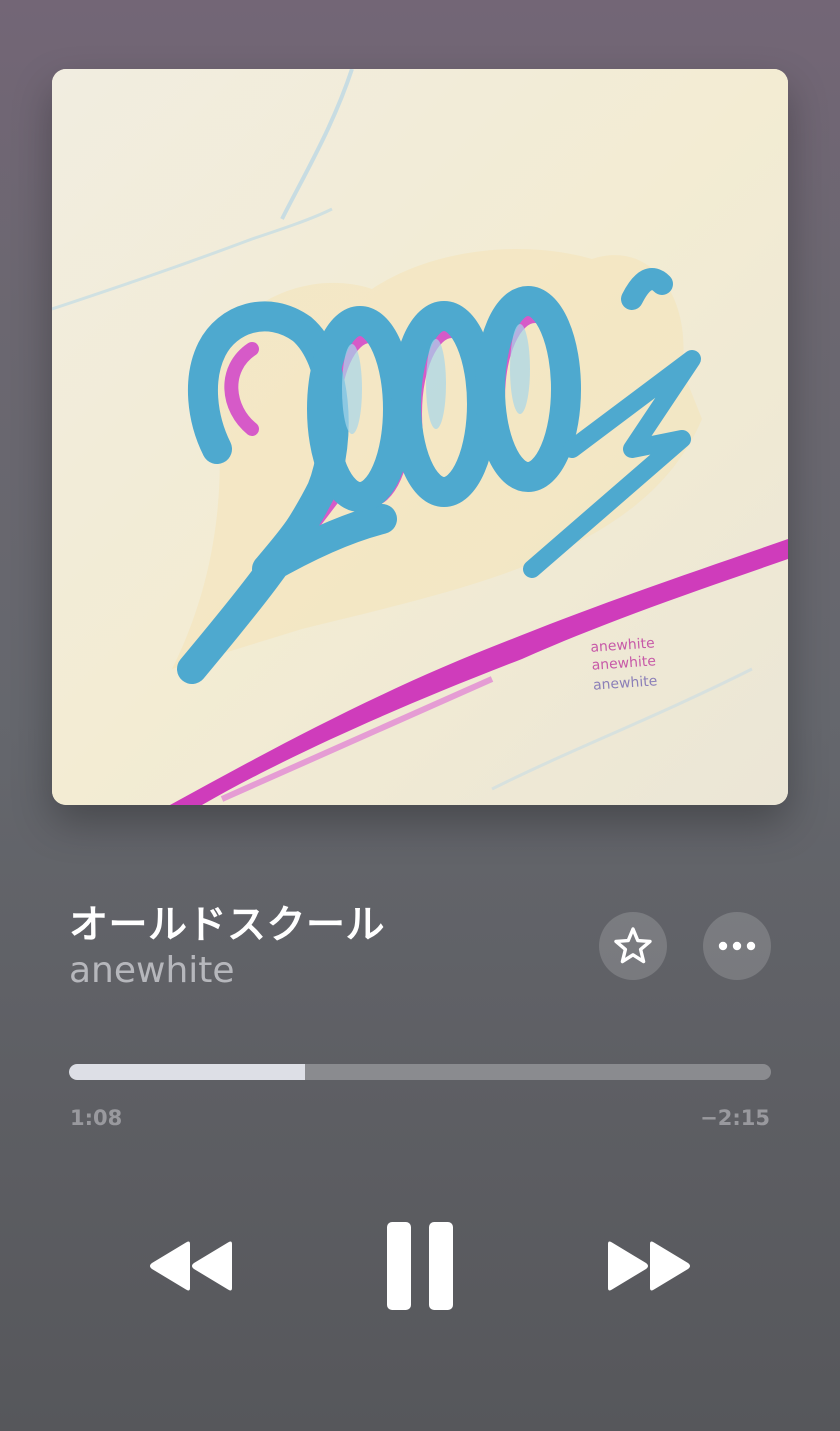 The image size is (840, 1431). I want to click on playback-progress-fill, so click(187, 1072).